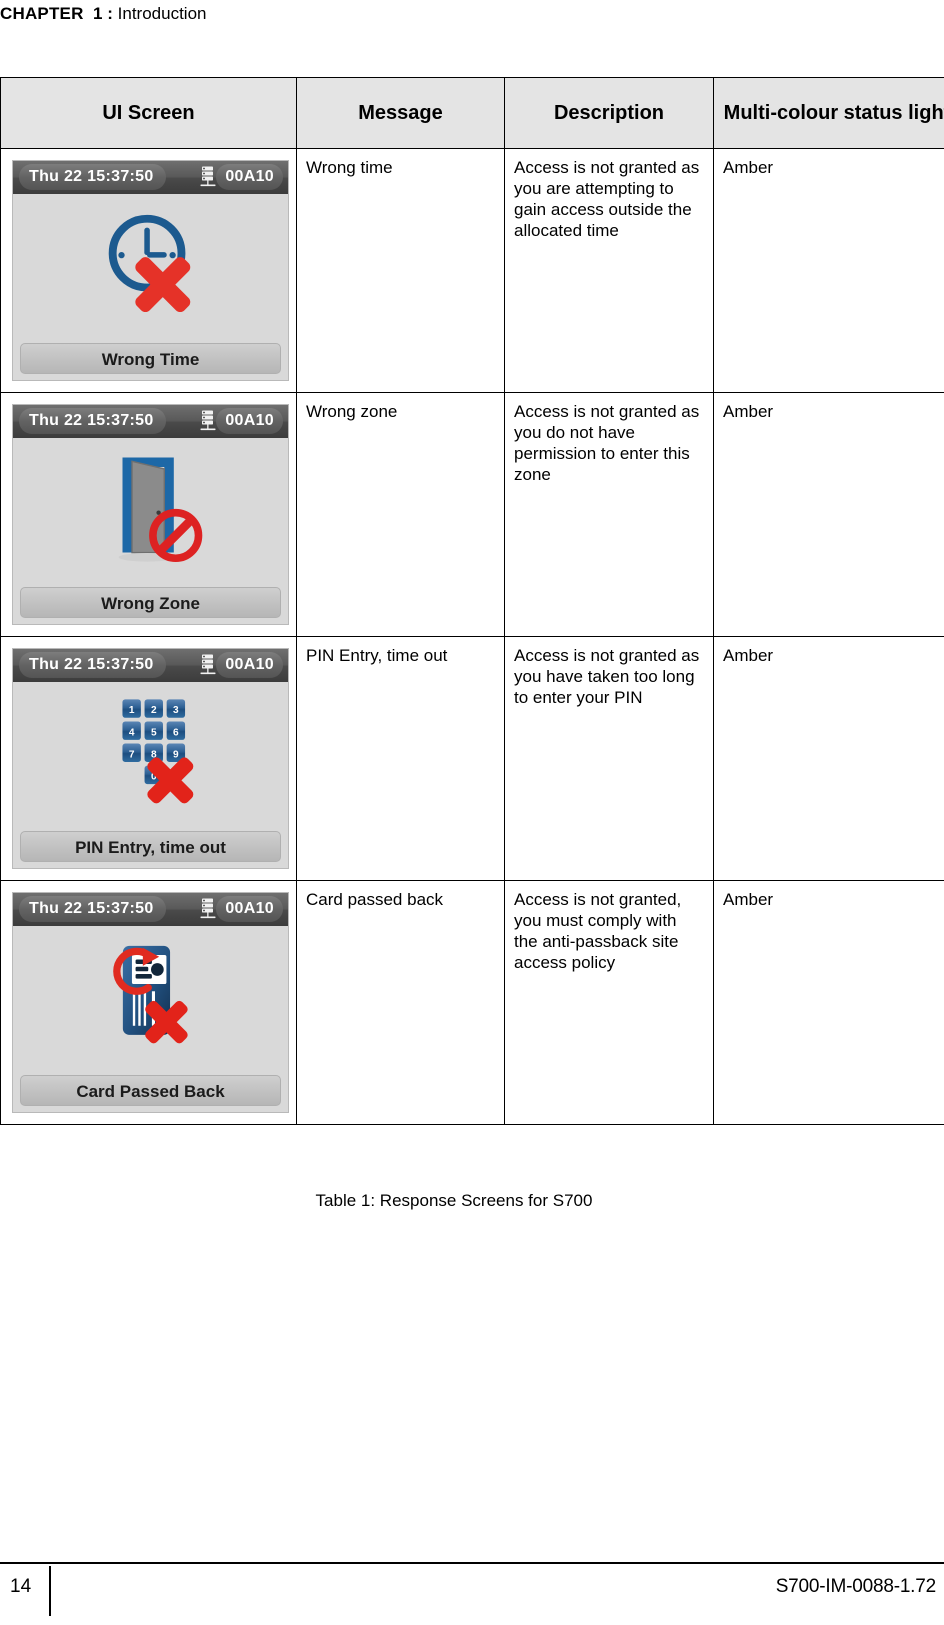 The height and width of the screenshot is (1625, 944). What do you see at coordinates (42, 13) in the screenshot?
I see `chapter-word: CHAPTER` at bounding box center [42, 13].